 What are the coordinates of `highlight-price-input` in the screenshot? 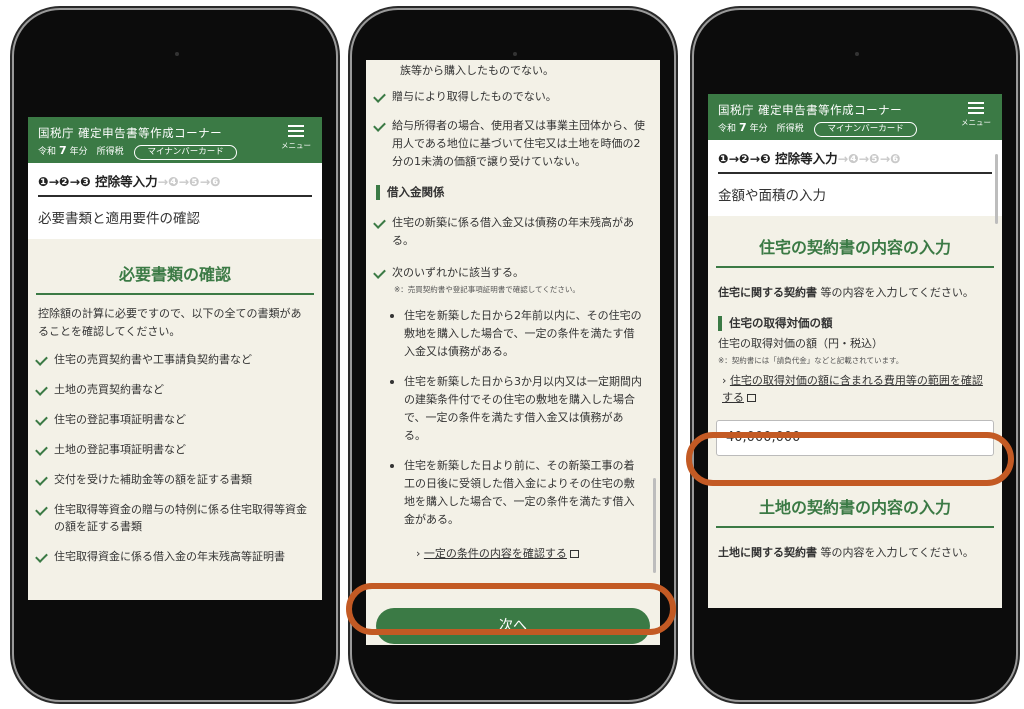 It's located at (850, 459).